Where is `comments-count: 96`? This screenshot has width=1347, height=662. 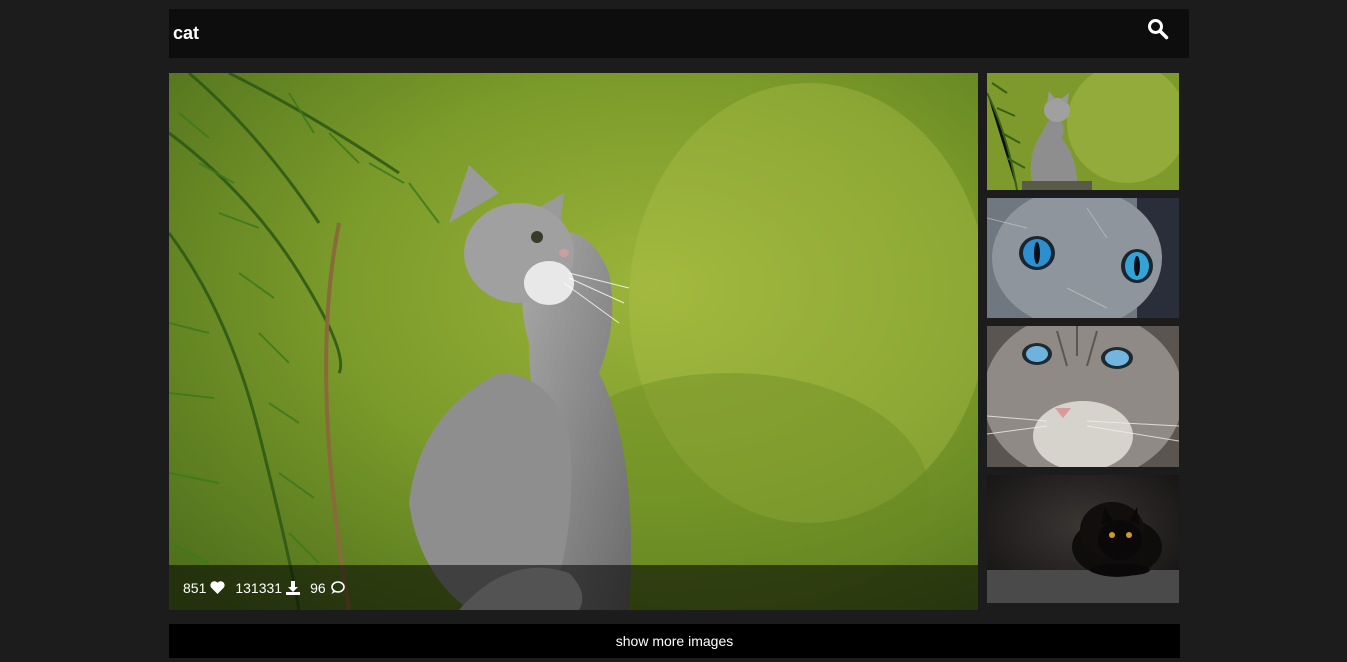
comments-count: 96 is located at coordinates (318, 587).